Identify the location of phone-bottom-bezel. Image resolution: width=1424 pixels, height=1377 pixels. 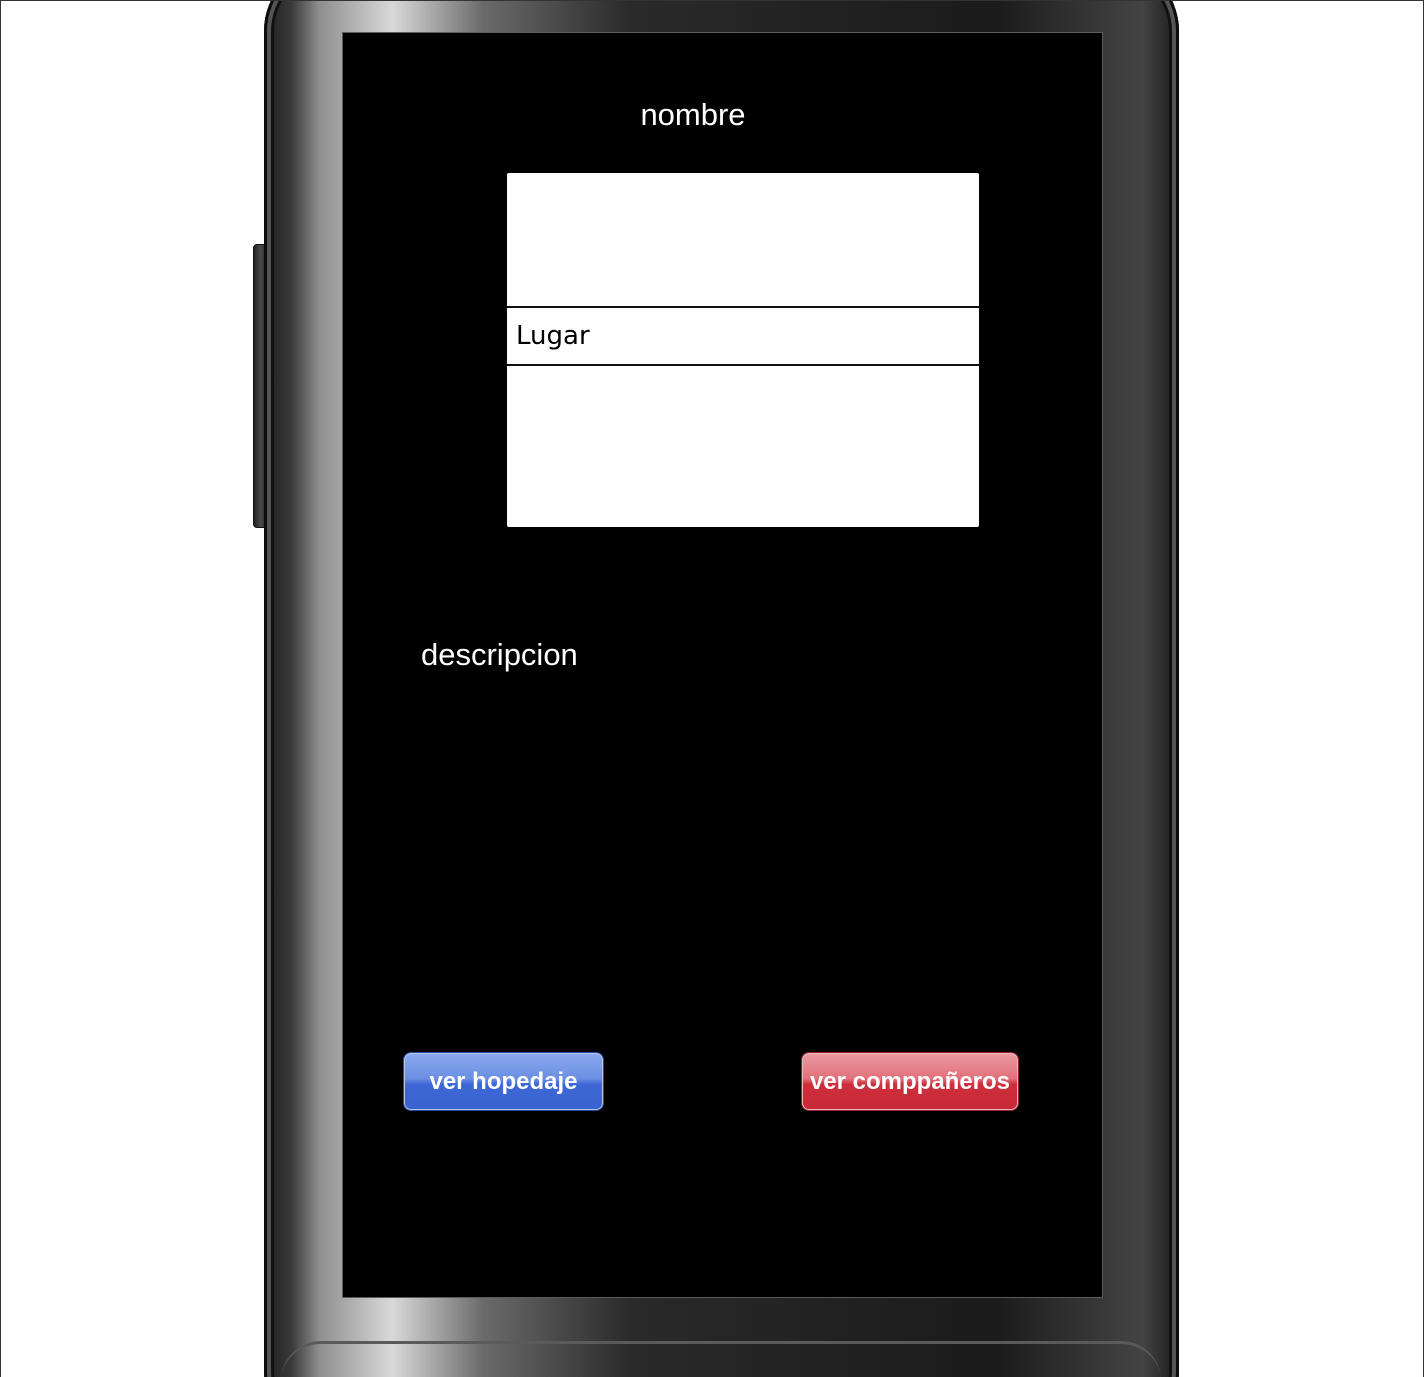
(721, 1359).